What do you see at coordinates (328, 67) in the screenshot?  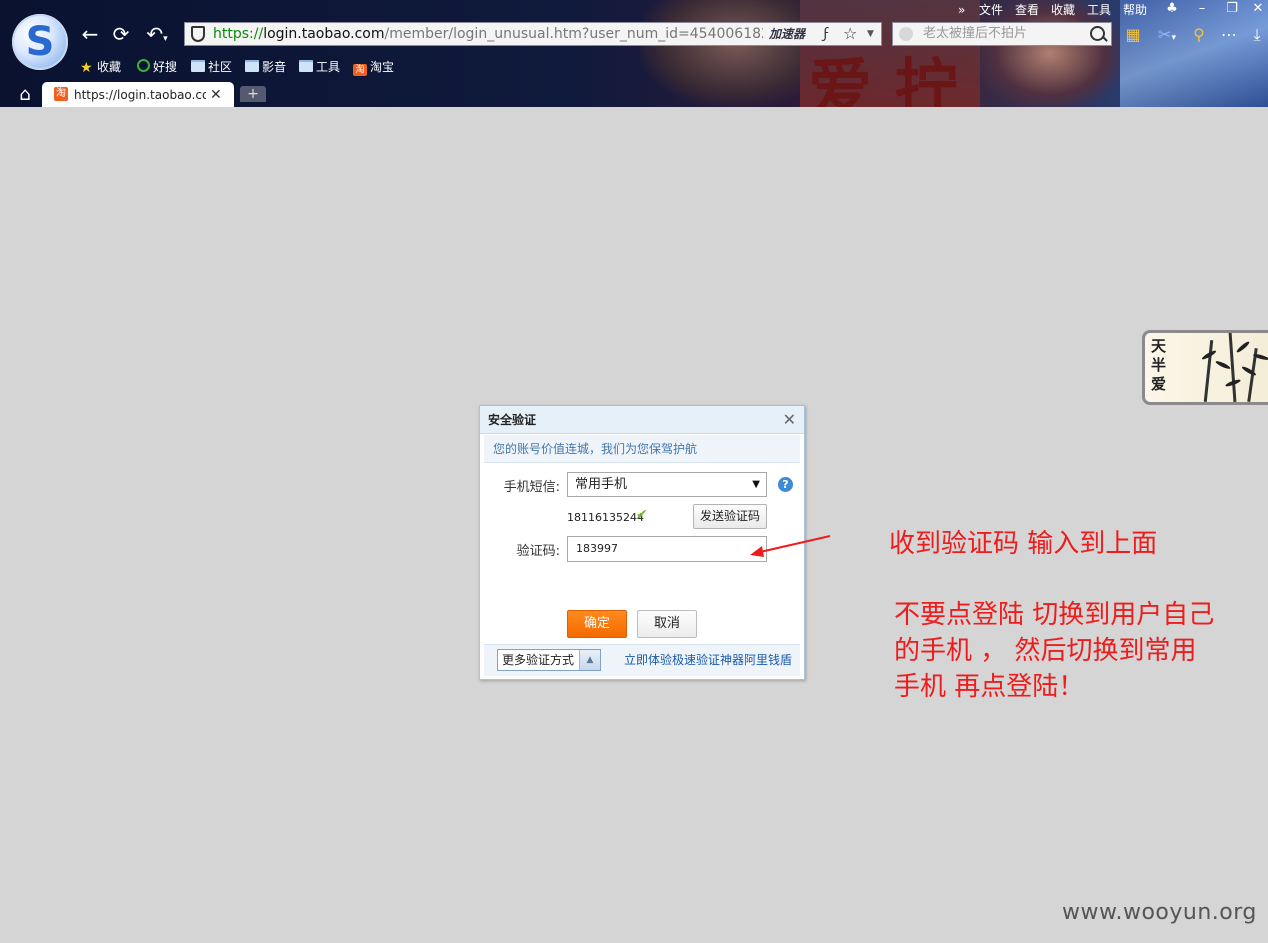 I see `bookmark-label: 工具` at bounding box center [328, 67].